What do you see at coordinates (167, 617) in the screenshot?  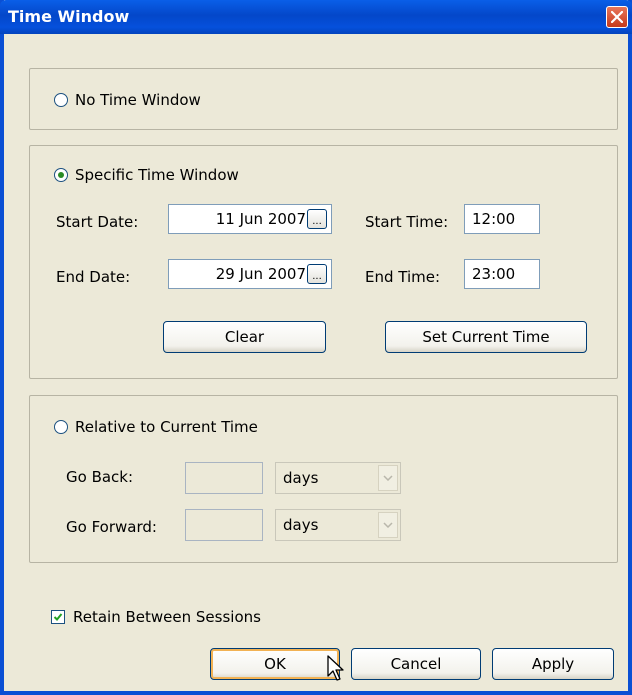 I see `retain-between-sessions-label: Retain Between Sessions` at bounding box center [167, 617].